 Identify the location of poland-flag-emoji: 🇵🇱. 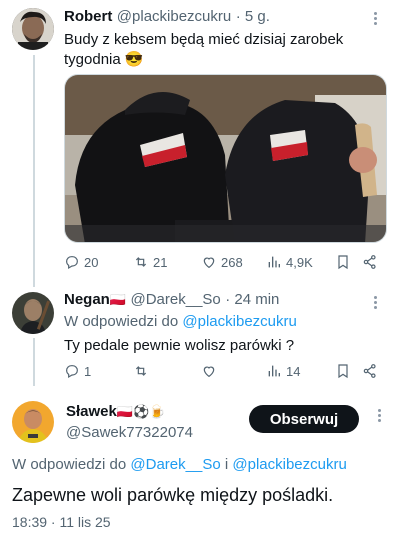
(118, 299).